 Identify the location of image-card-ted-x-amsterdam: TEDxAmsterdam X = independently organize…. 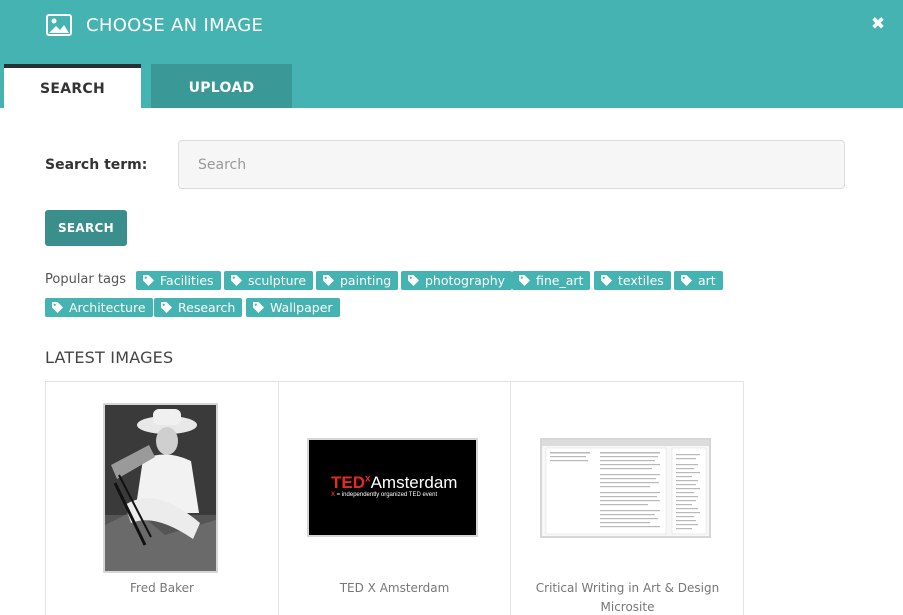
(395, 498).